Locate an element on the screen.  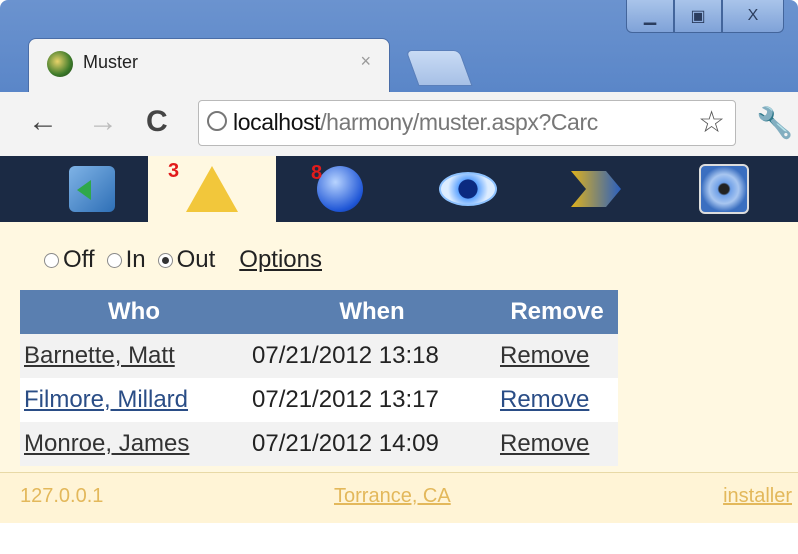
table-row: Filmore, Millard 07/21/2012 13:17 Remove is located at coordinates (319, 400).